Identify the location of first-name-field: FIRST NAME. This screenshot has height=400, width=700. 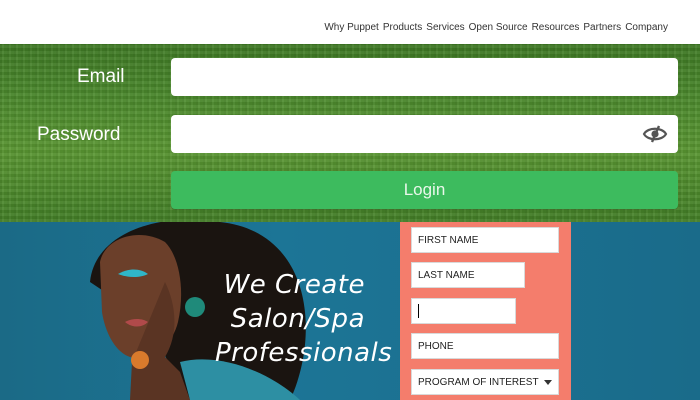
(485, 240).